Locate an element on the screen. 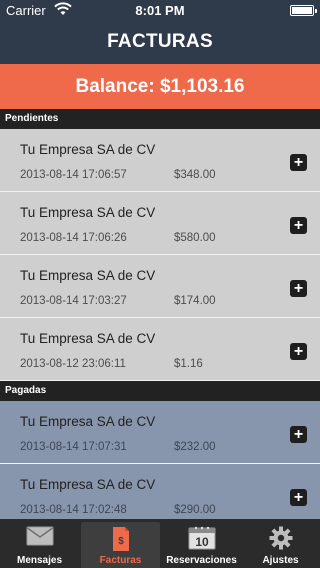 This screenshot has height=568, width=320. invoice-date: 2013-08-14 17:02:48 is located at coordinates (73, 510).